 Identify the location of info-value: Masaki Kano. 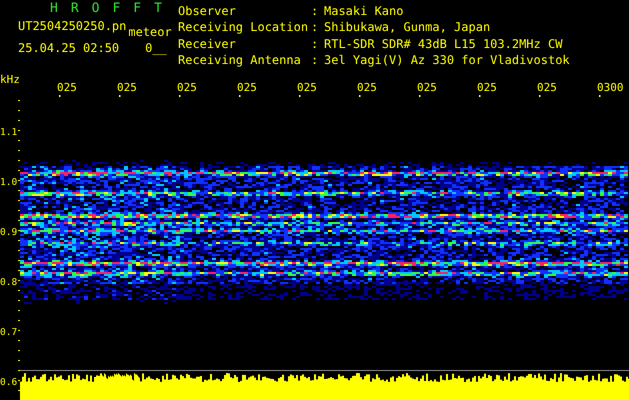
(364, 12).